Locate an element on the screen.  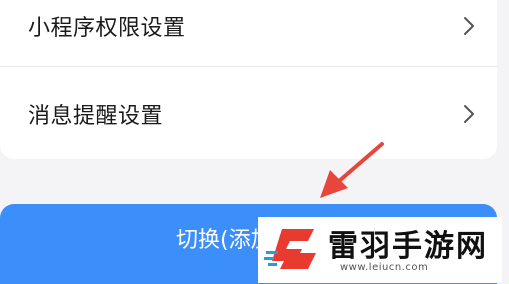
watermark-url: www.leiucn.com is located at coordinates (384, 267).